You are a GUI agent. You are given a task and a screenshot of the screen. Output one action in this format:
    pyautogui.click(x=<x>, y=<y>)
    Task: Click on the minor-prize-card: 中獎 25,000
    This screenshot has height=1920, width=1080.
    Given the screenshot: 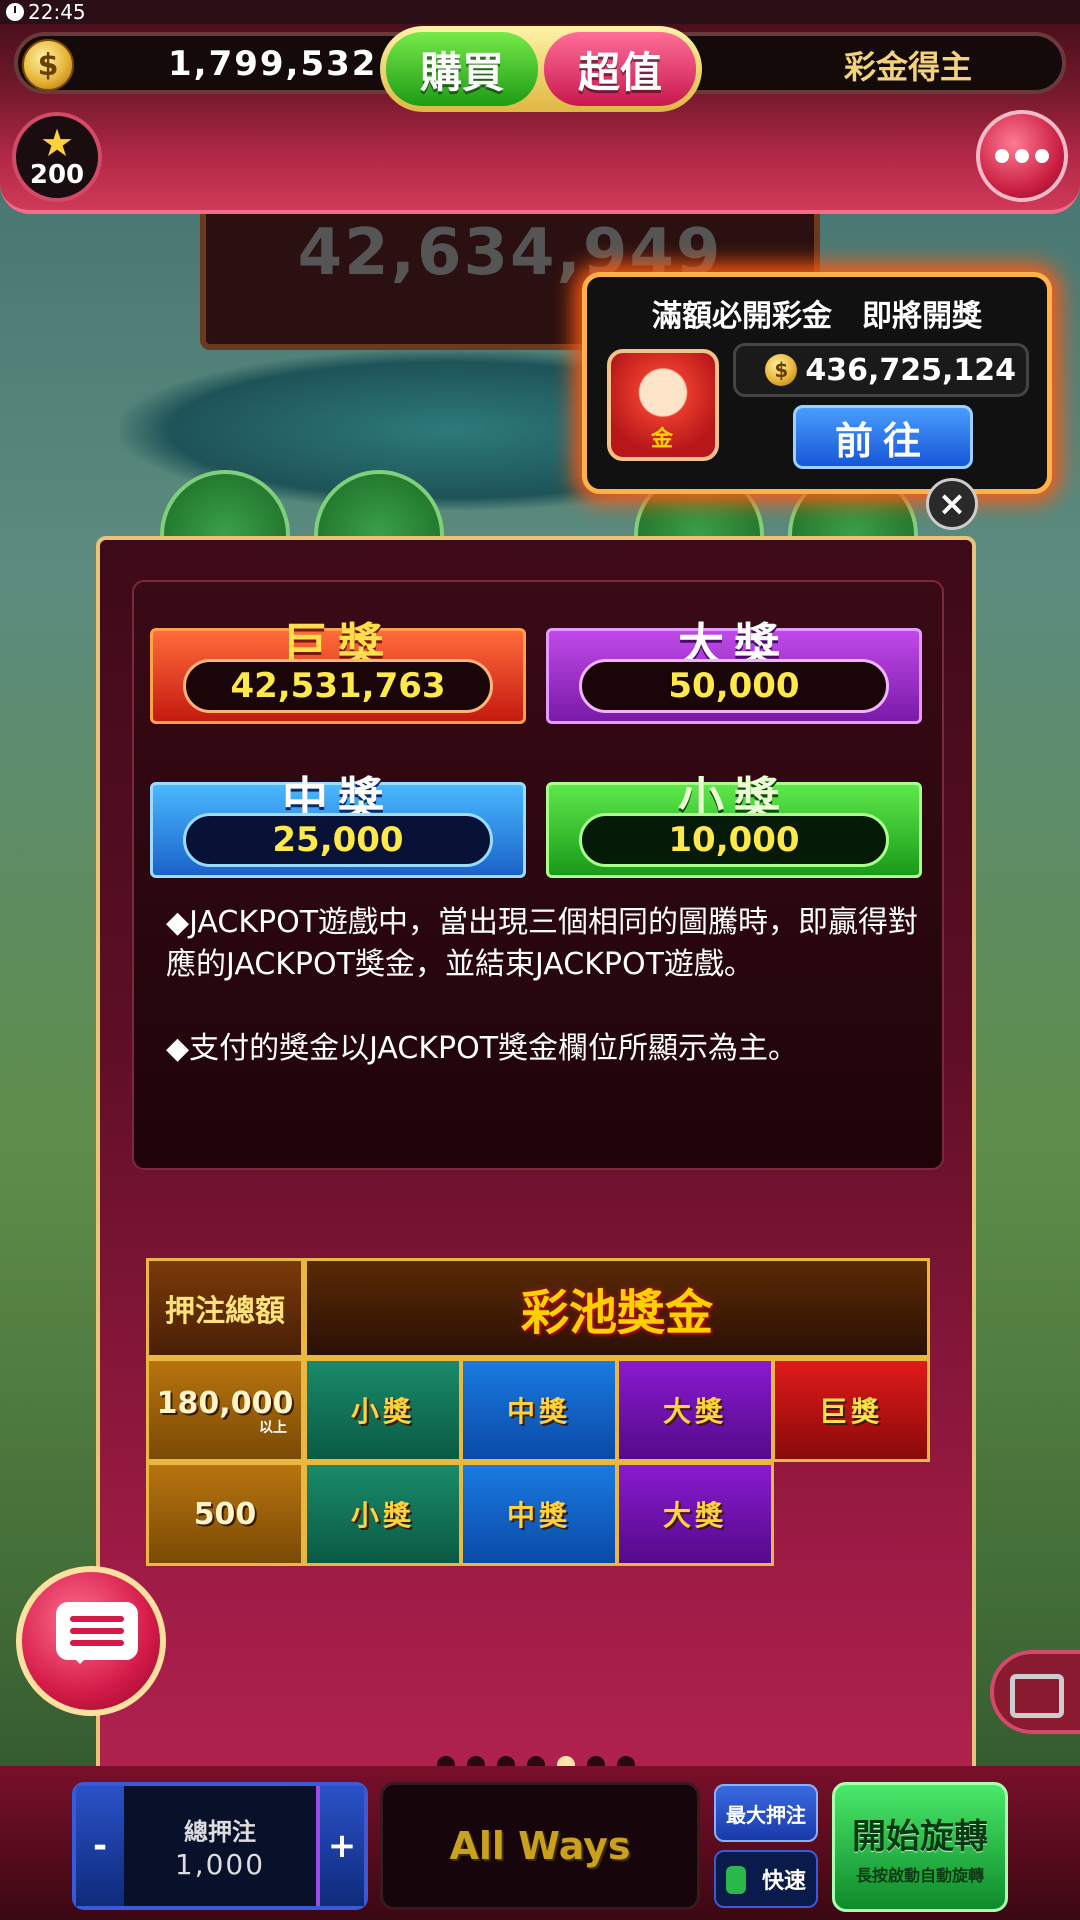 What is the action you would take?
    pyautogui.click(x=338, y=825)
    